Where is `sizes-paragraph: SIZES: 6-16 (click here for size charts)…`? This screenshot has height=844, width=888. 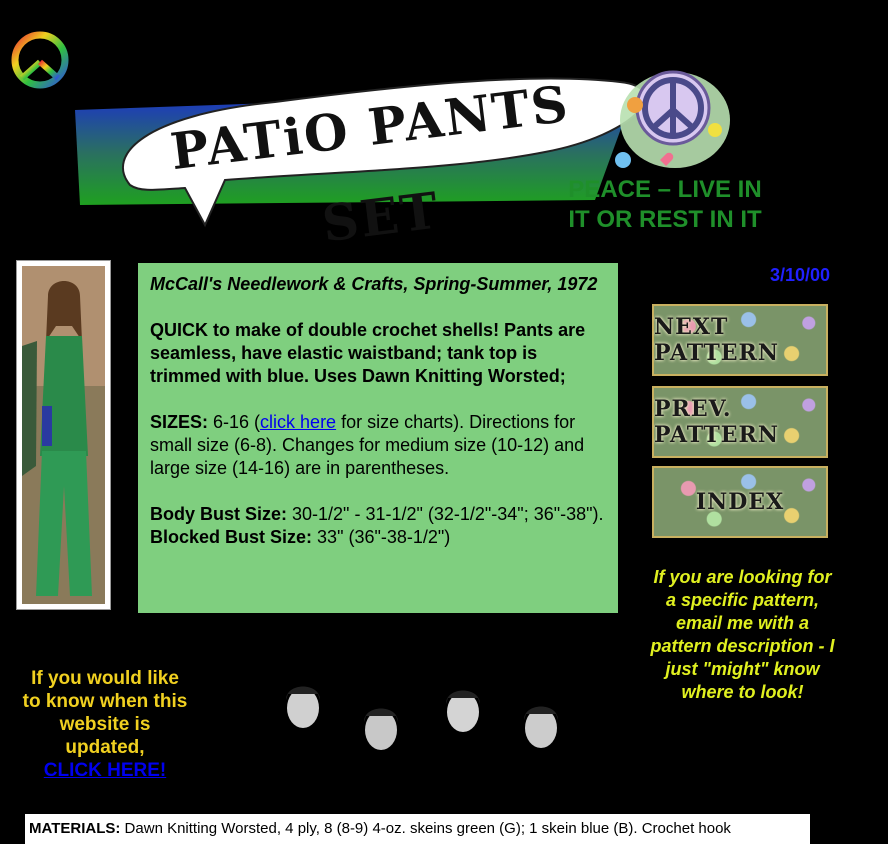
sizes-paragraph: SIZES: 6-16 (click here for size charts)… is located at coordinates (378, 445).